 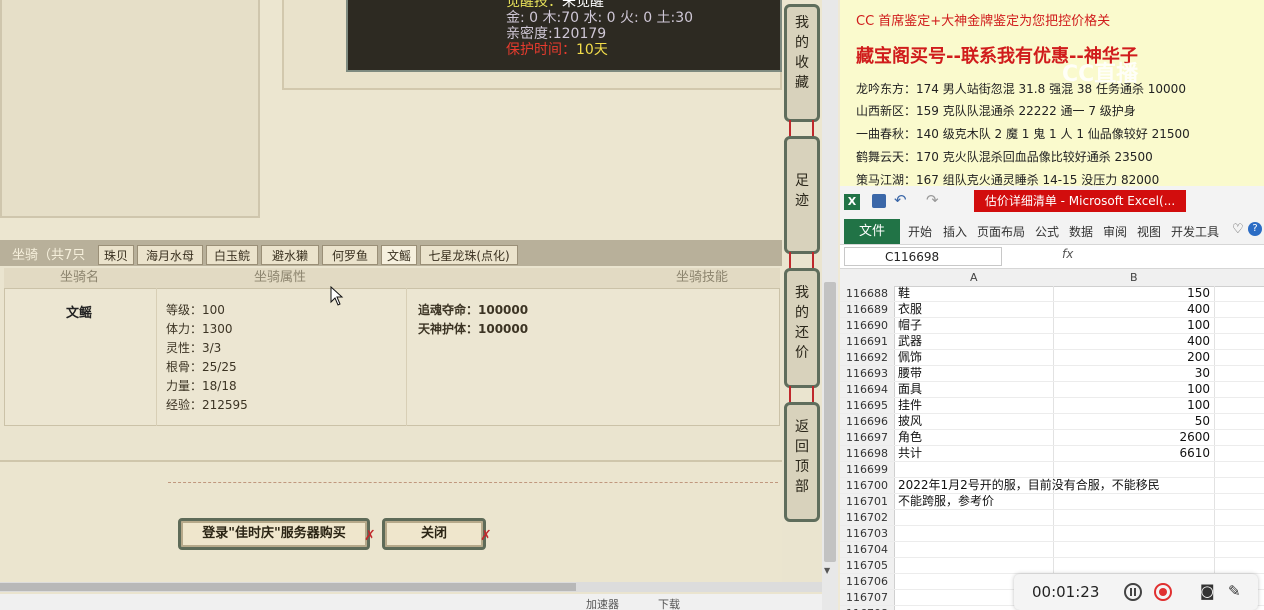 I want to click on tab-insert: 插入, so click(x=955, y=231).